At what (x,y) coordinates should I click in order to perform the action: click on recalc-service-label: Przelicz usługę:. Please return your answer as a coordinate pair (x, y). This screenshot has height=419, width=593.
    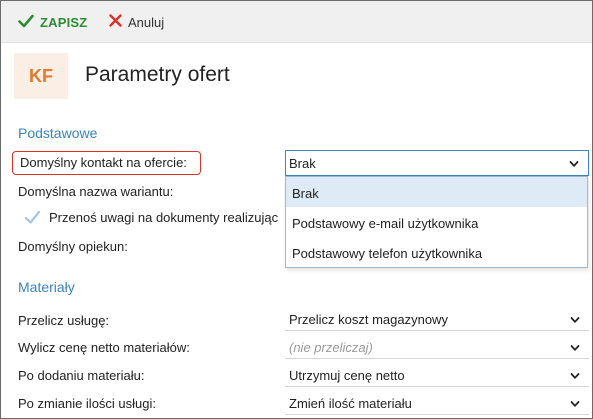
    Looking at the image, I should click on (64, 320).